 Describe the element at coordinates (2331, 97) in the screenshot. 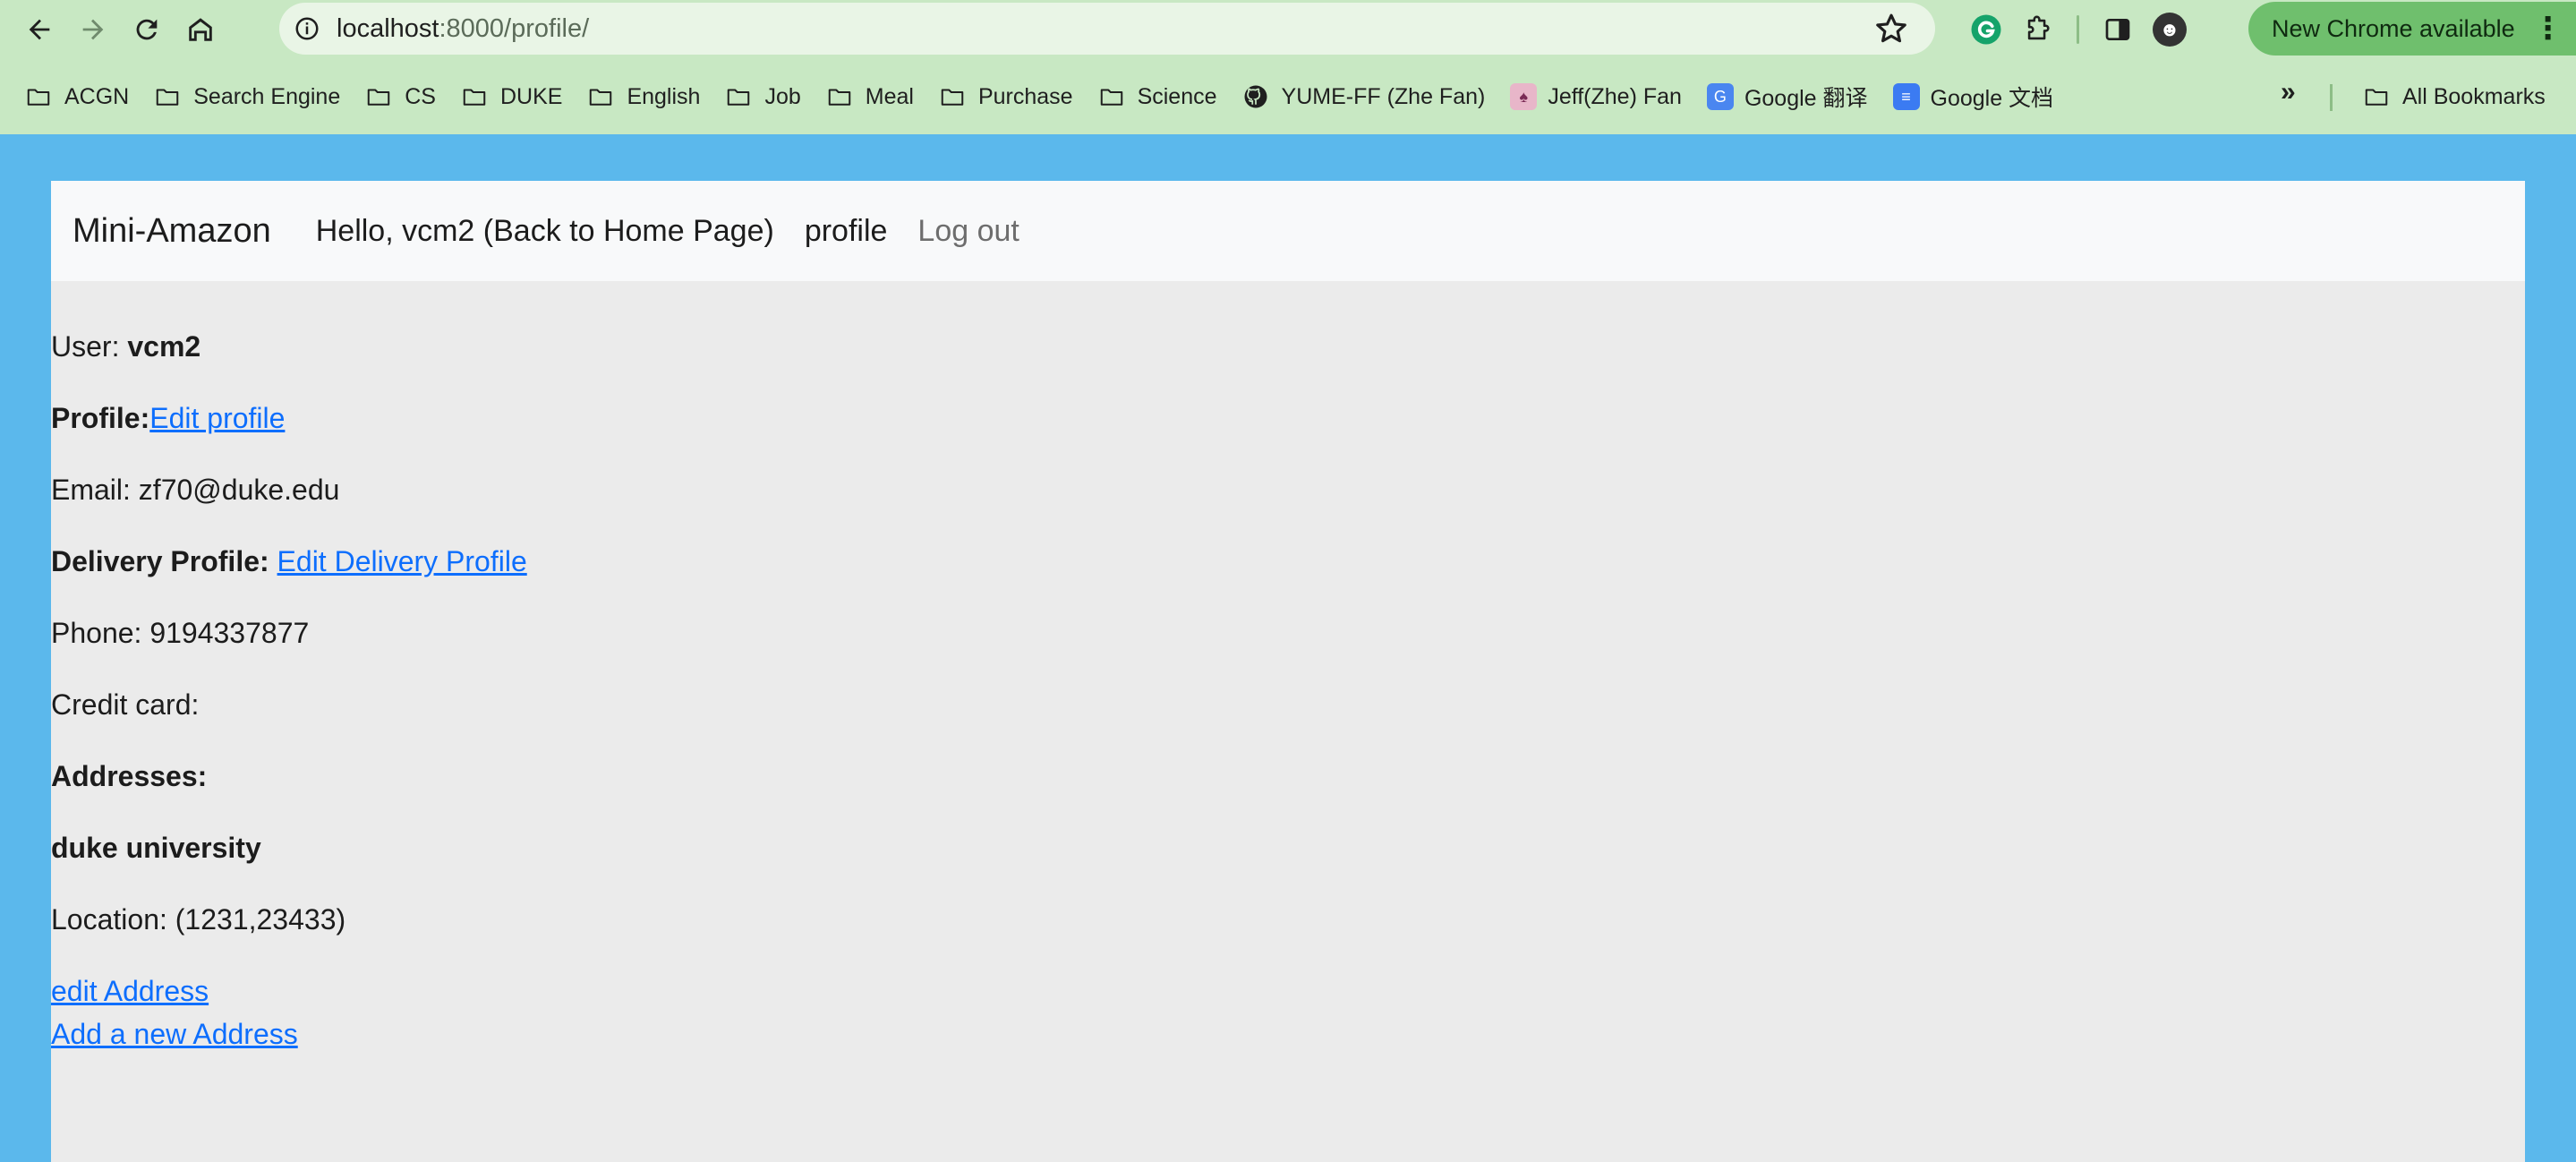

I see `bookmarks-separator` at that location.